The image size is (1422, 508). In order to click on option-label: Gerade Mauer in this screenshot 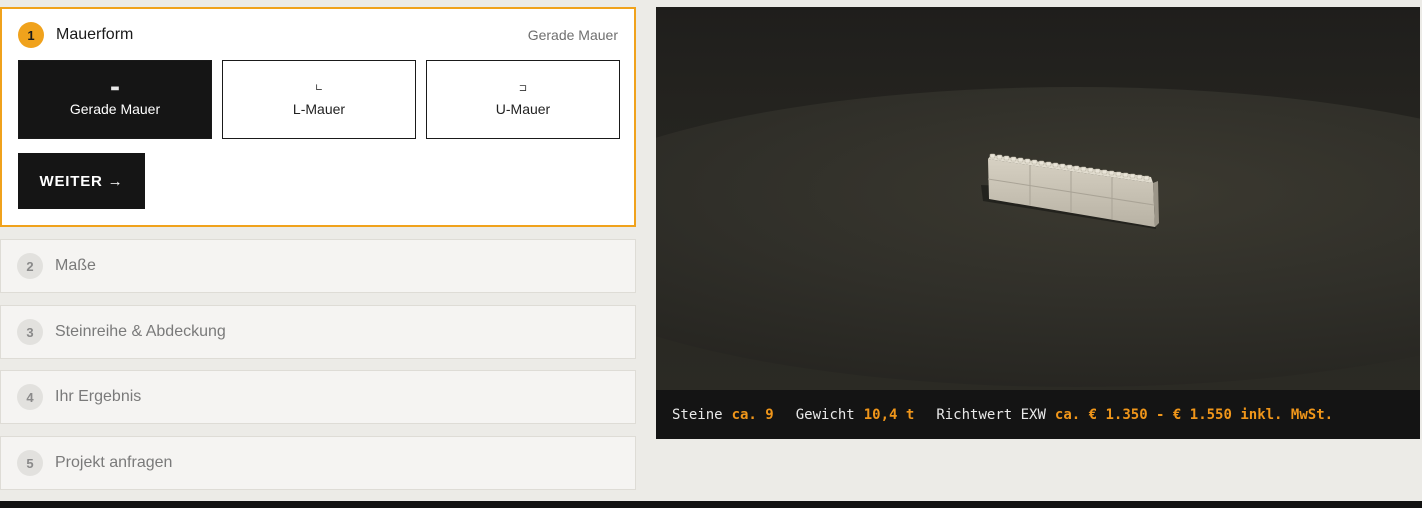, I will do `click(115, 109)`.